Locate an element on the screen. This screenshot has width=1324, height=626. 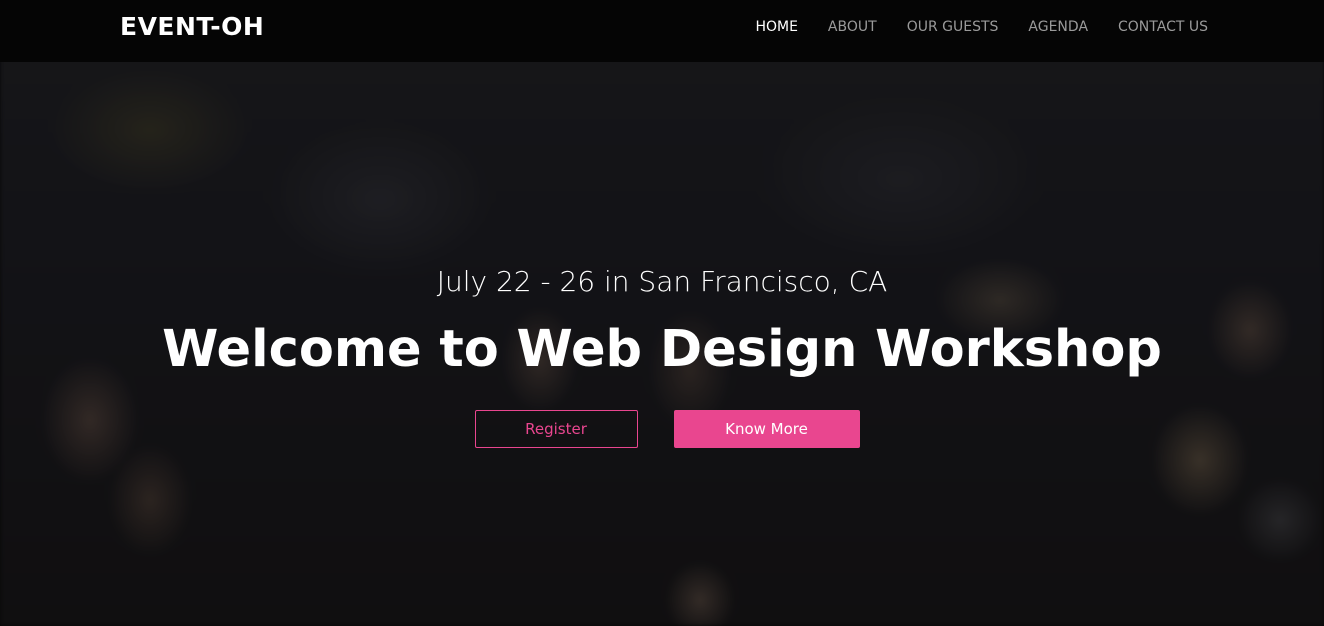
nav-links: HOME ABOUT OUR GUESTS AGENDA CONTACT US is located at coordinates (981, 27).